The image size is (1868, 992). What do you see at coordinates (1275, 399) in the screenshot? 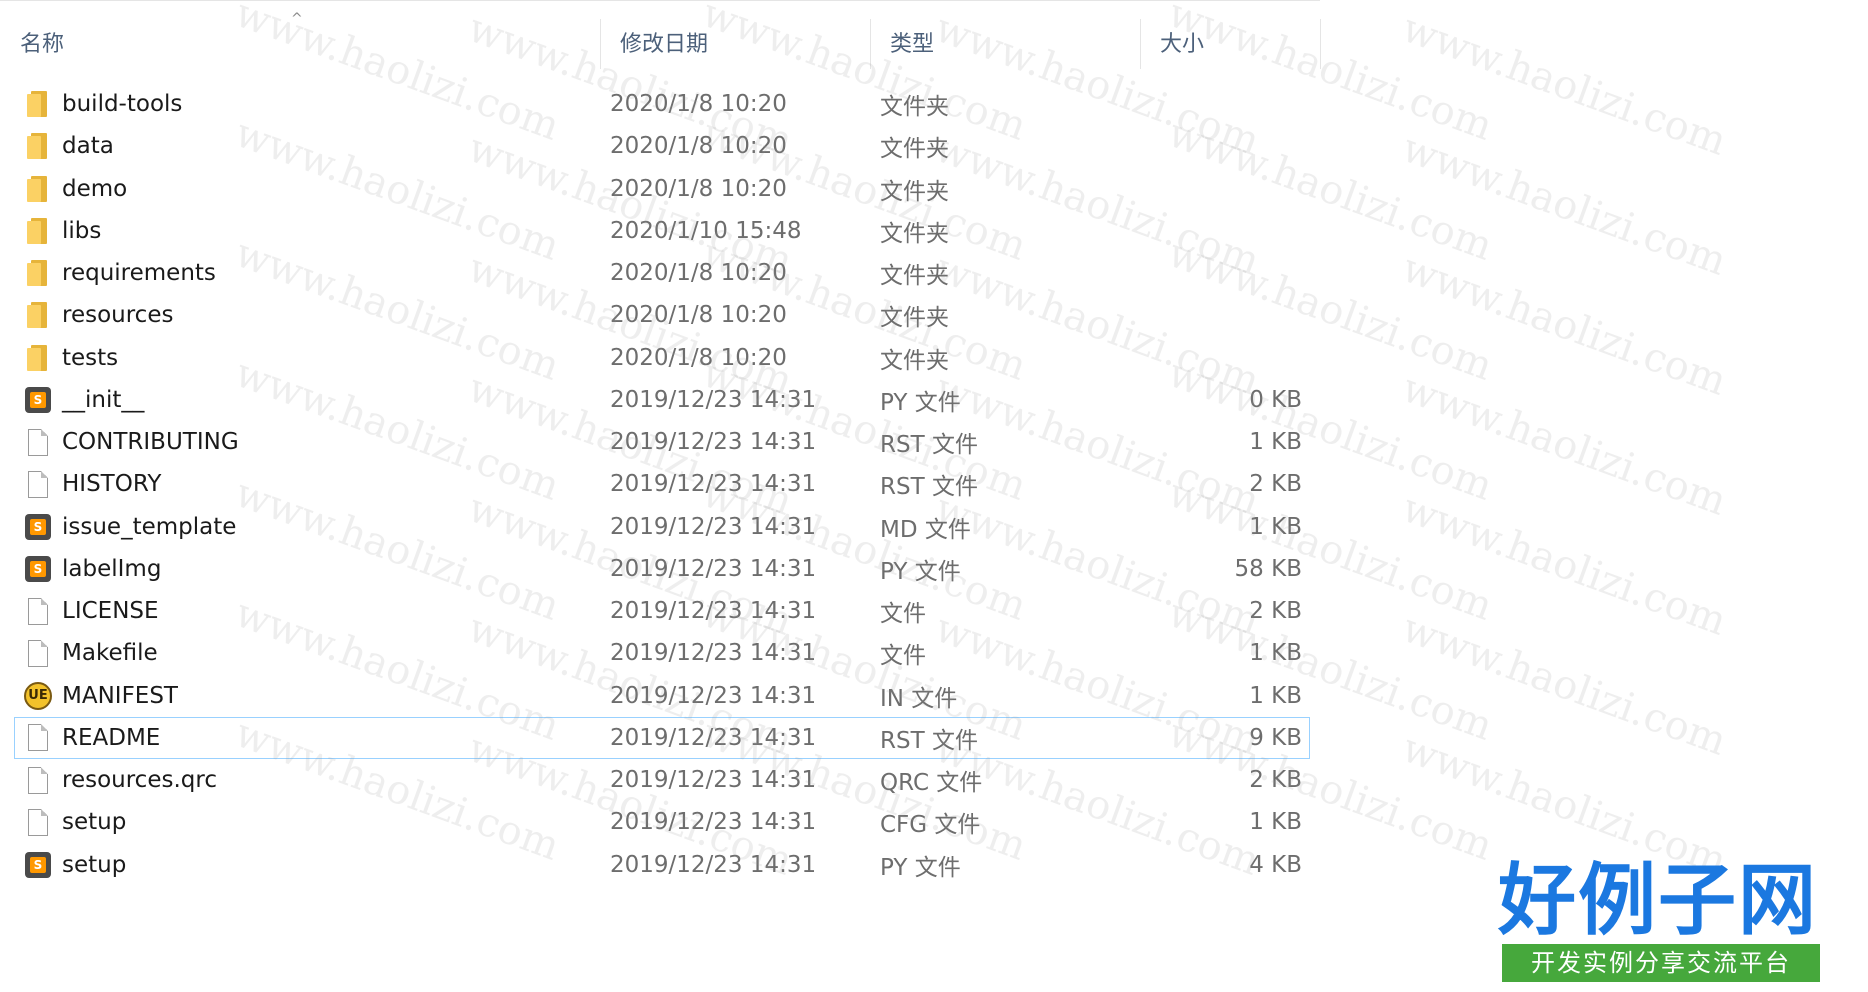
I see `file-size: 0 KB` at bounding box center [1275, 399].